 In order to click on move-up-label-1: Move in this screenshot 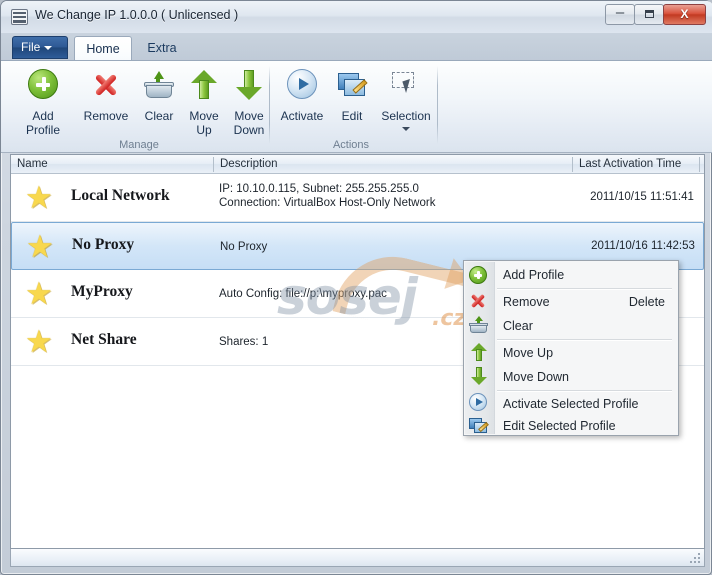, I will do `click(204, 116)`.